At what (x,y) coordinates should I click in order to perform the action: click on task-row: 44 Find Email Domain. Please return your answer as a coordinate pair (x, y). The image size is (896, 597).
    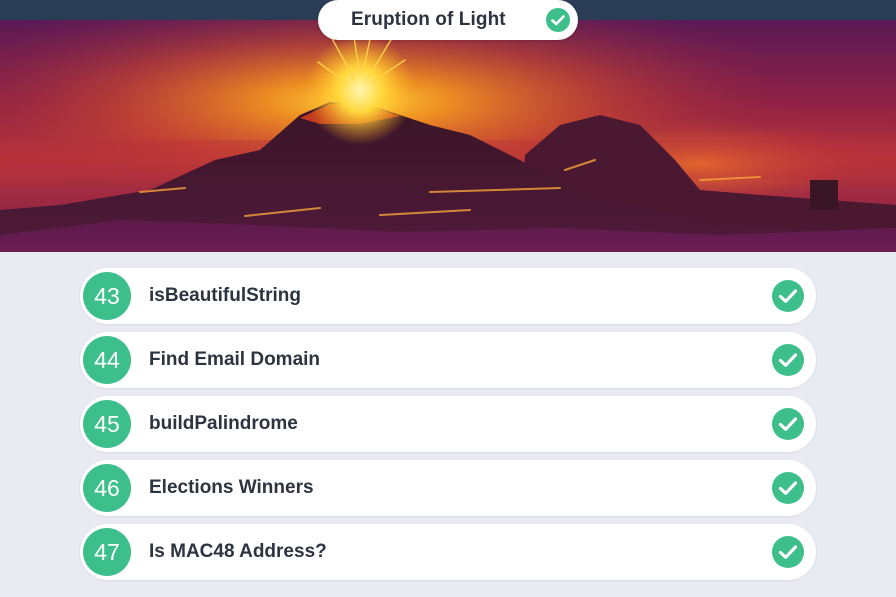
    Looking at the image, I should click on (448, 360).